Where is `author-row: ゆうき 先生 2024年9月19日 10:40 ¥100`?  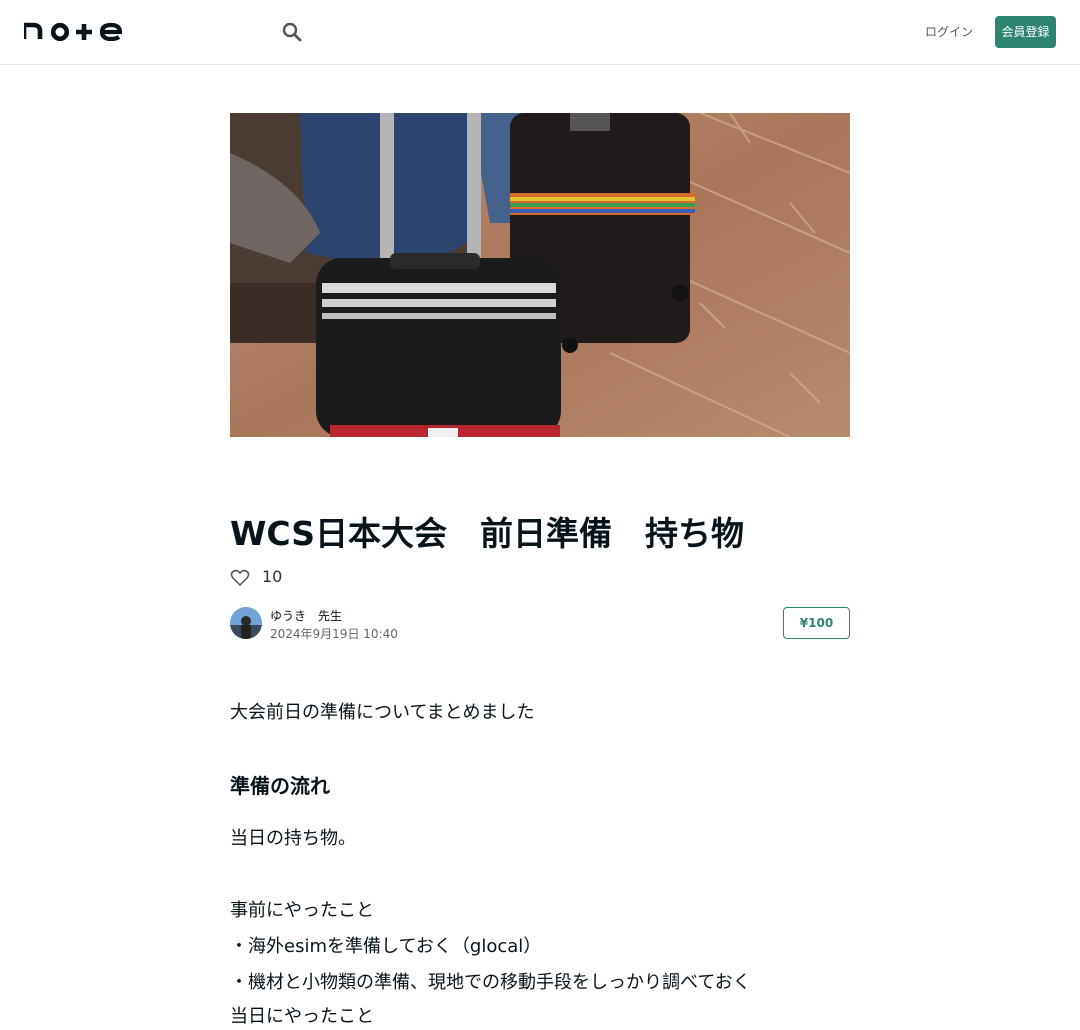 author-row: ゆうき 先生 2024年9月19日 10:40 ¥100 is located at coordinates (540, 624).